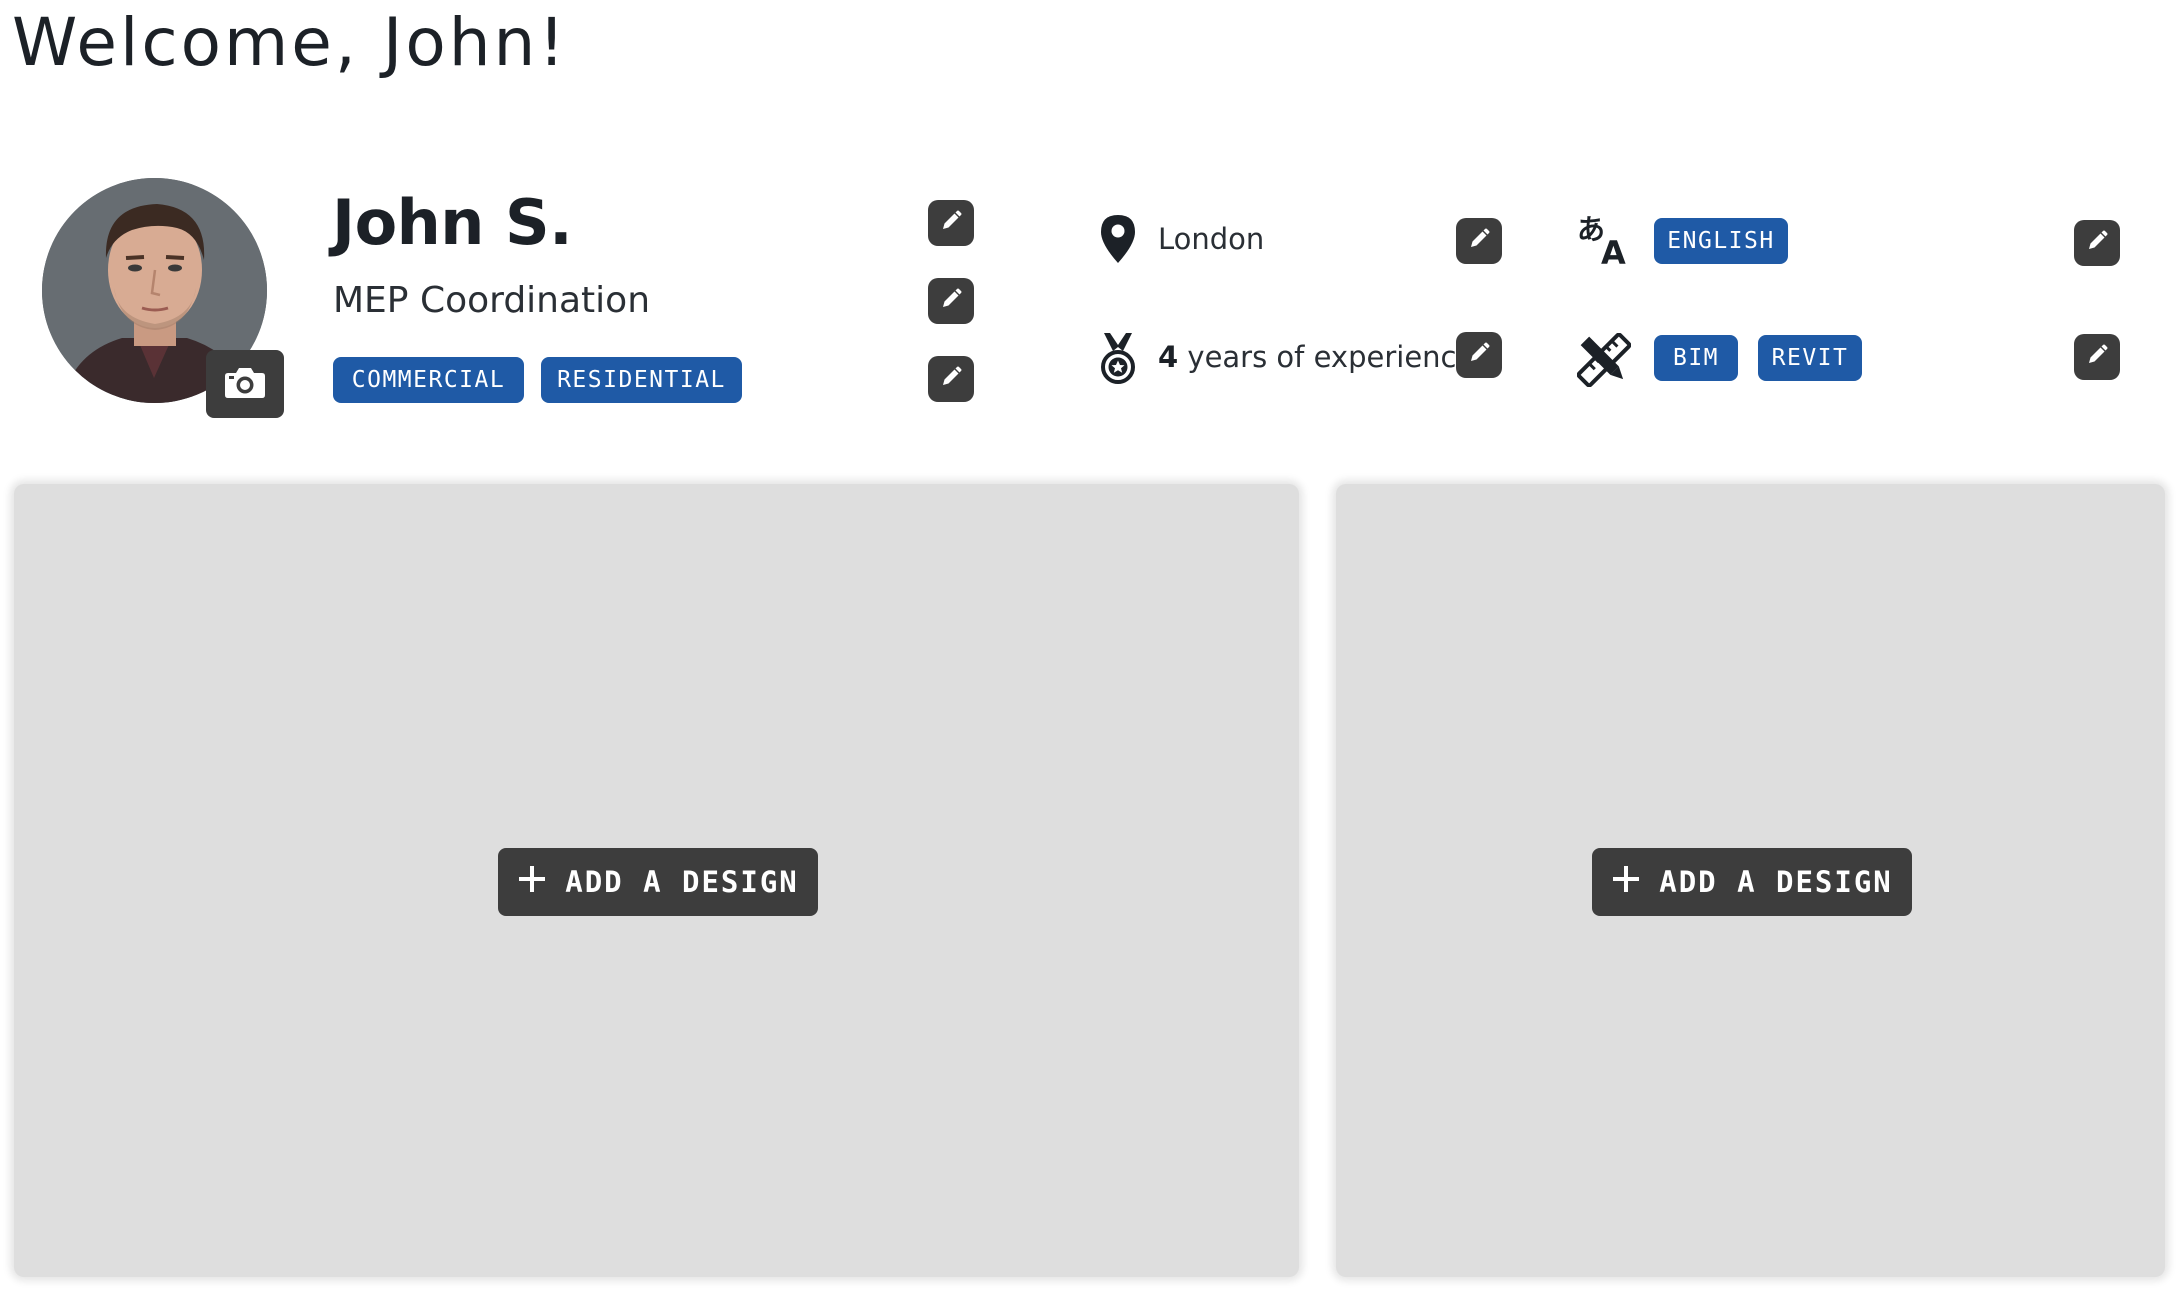 Image resolution: width=2180 pixels, height=1292 pixels. What do you see at coordinates (452, 222) in the screenshot?
I see `profile-name: John S.` at bounding box center [452, 222].